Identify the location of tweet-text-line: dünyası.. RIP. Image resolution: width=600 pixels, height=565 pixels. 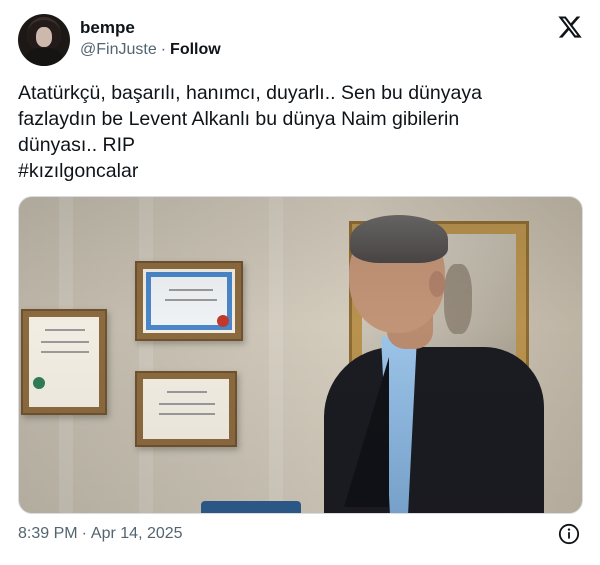
(77, 145).